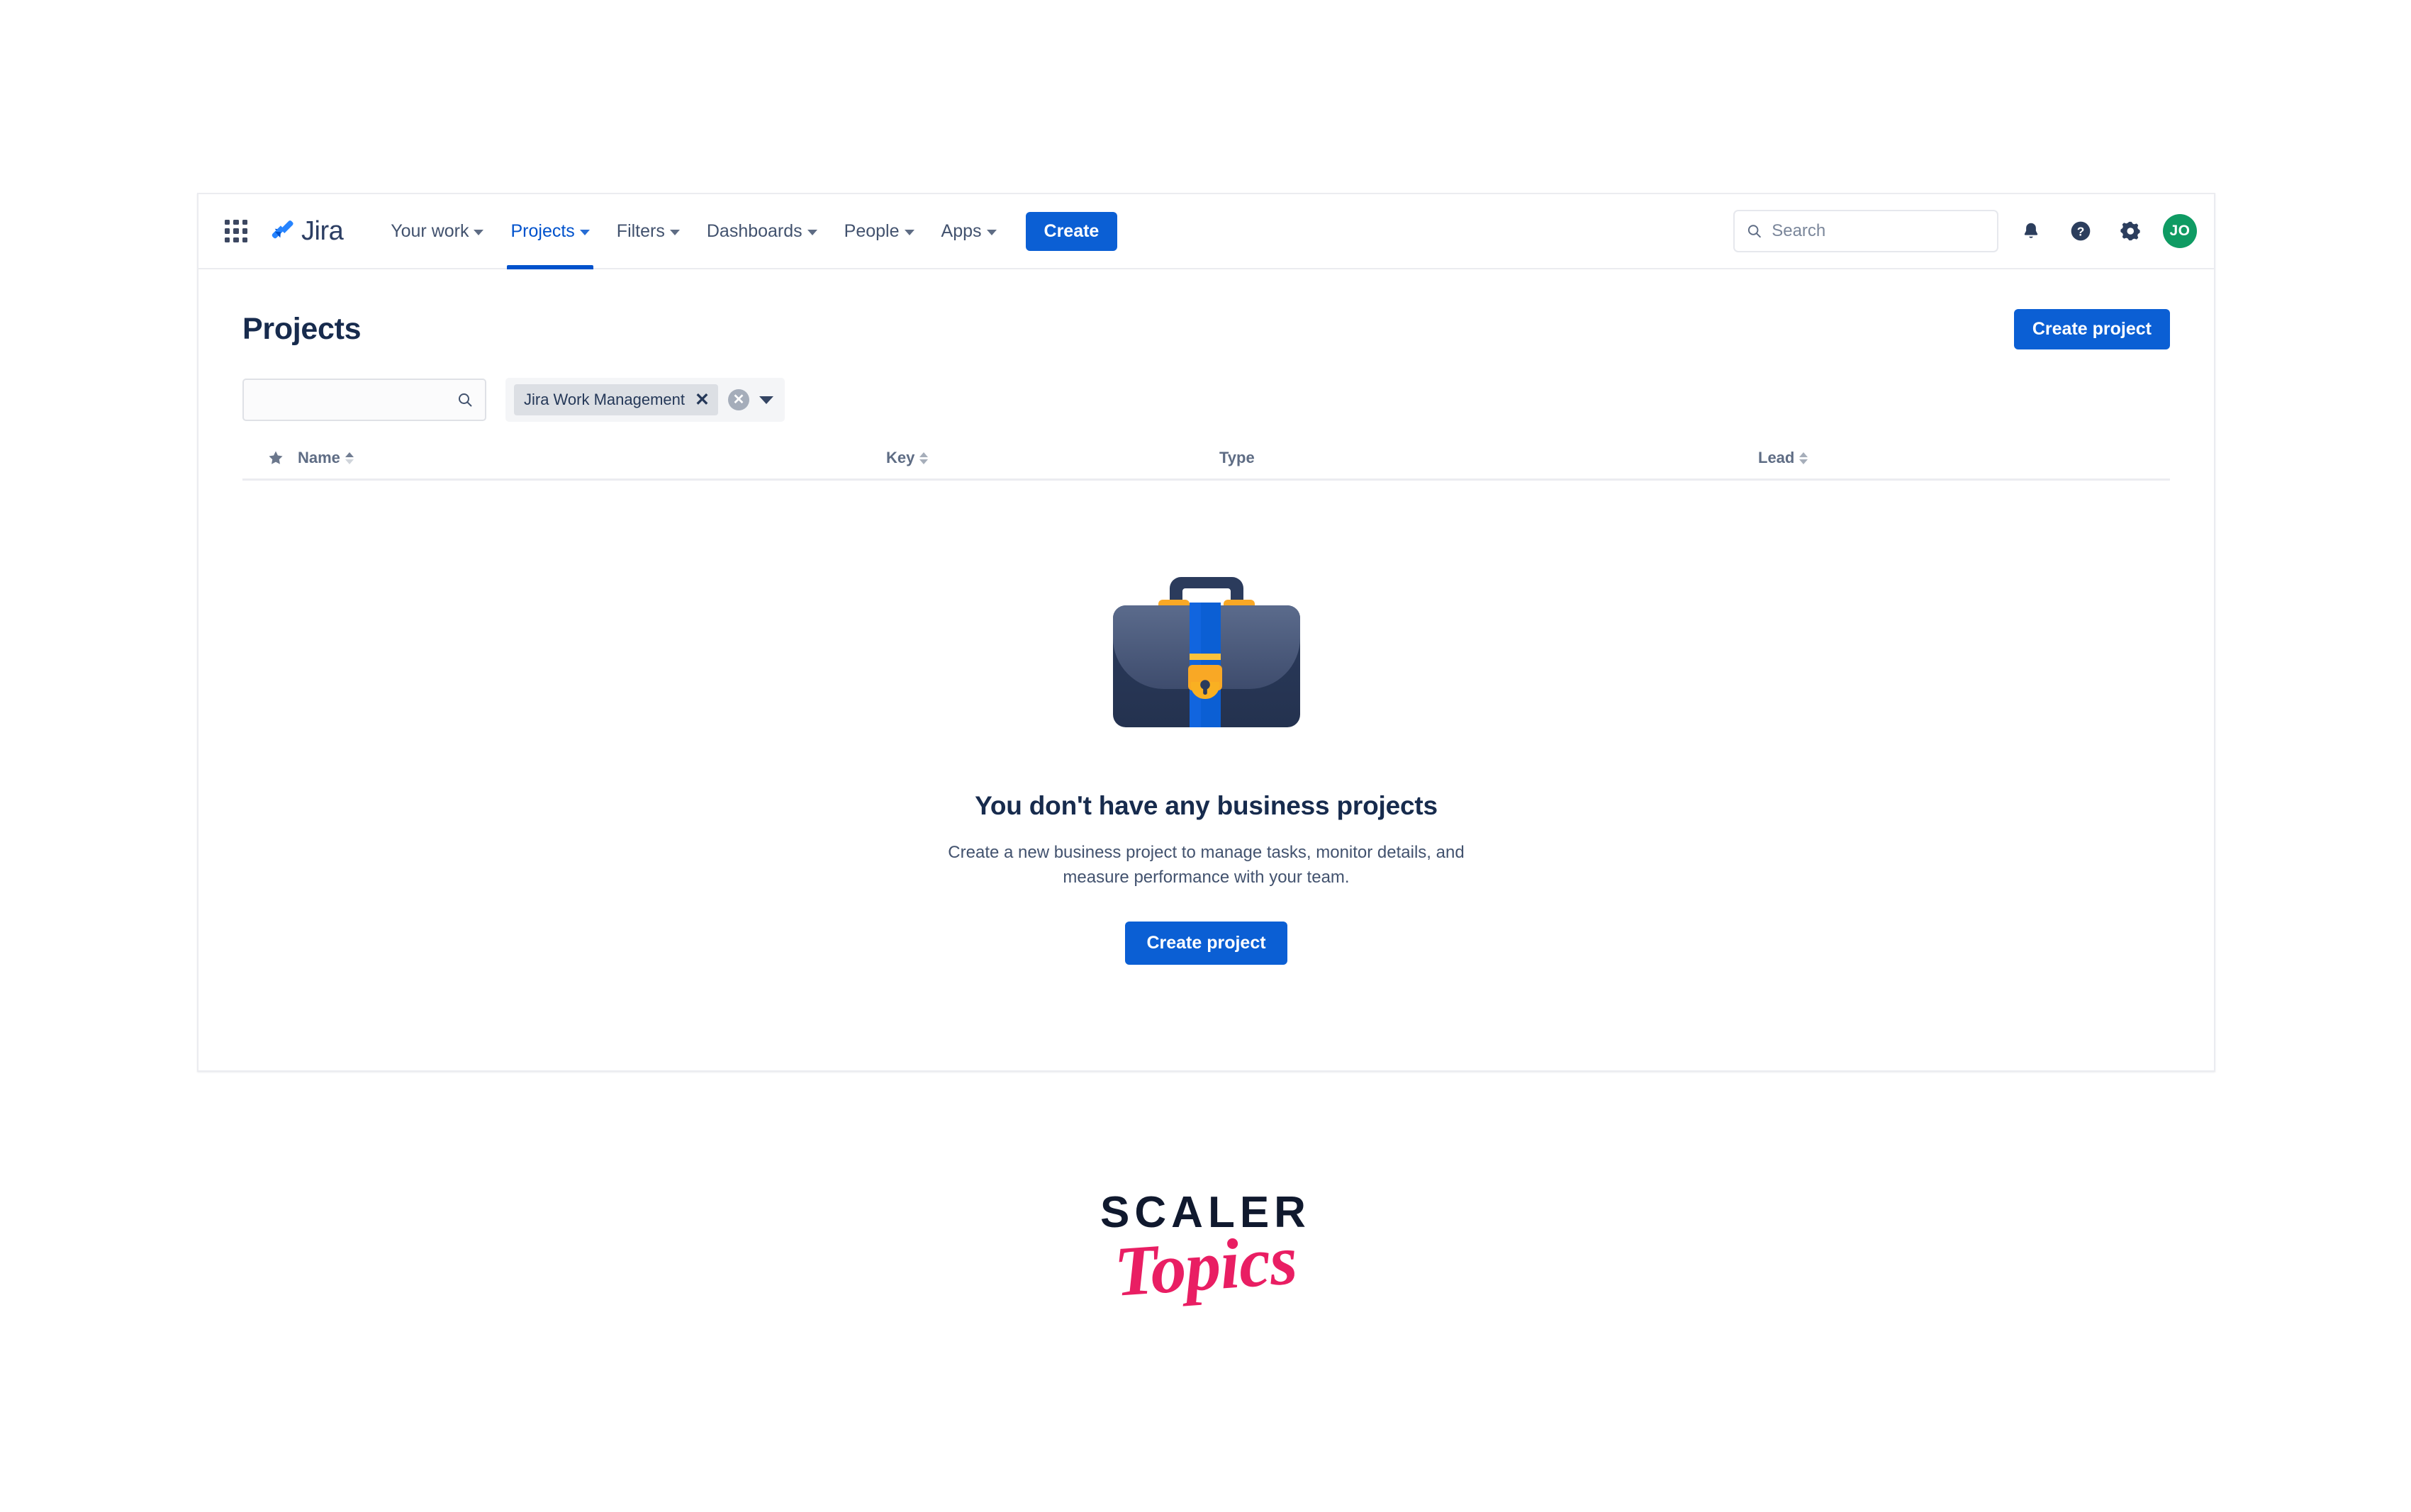 The image size is (2411, 1512). I want to click on nav-item-projects: Projects, so click(550, 232).